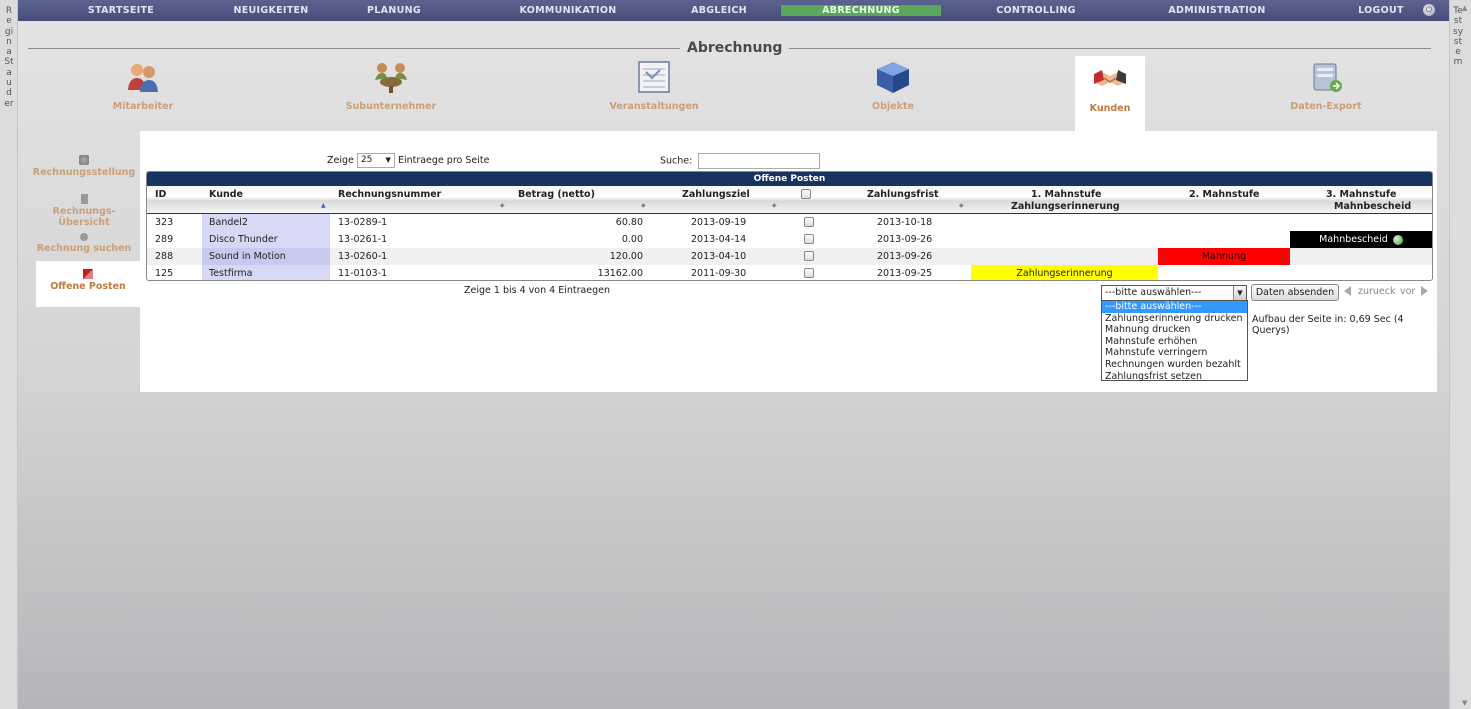  I want to click on invoice-create-icon, so click(84, 160).